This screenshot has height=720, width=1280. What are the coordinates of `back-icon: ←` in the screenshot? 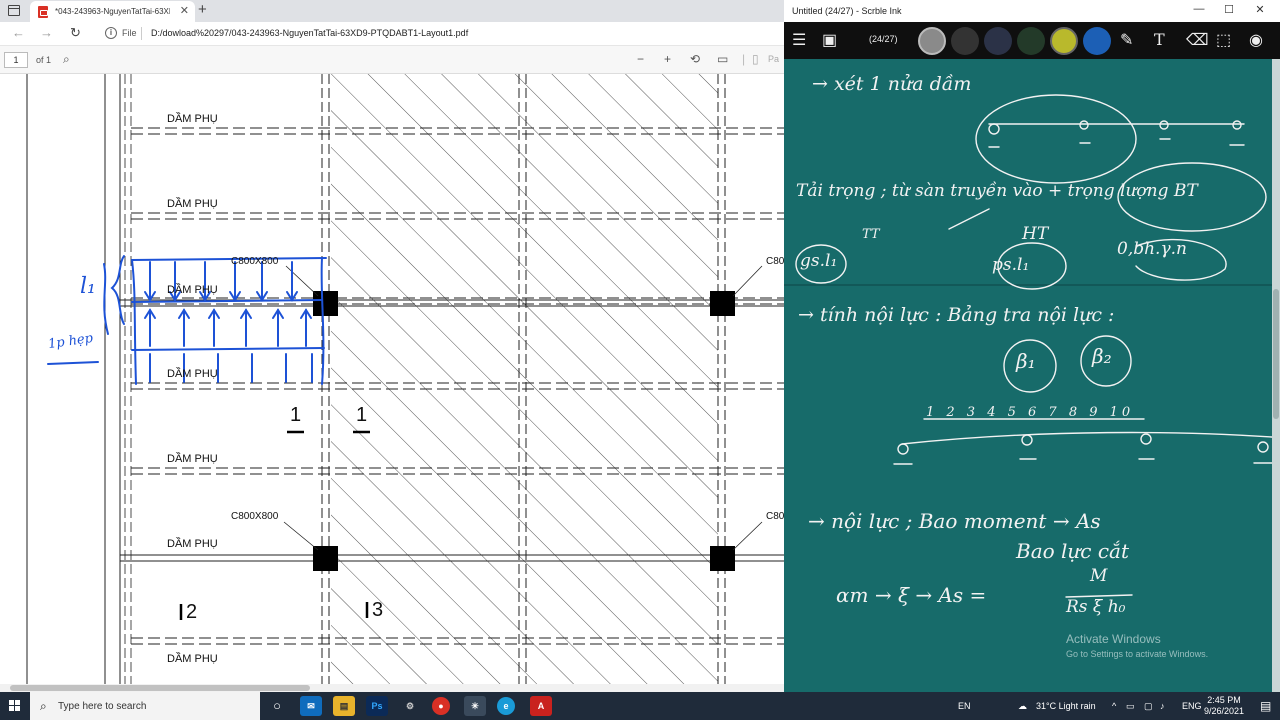 It's located at (18, 32).